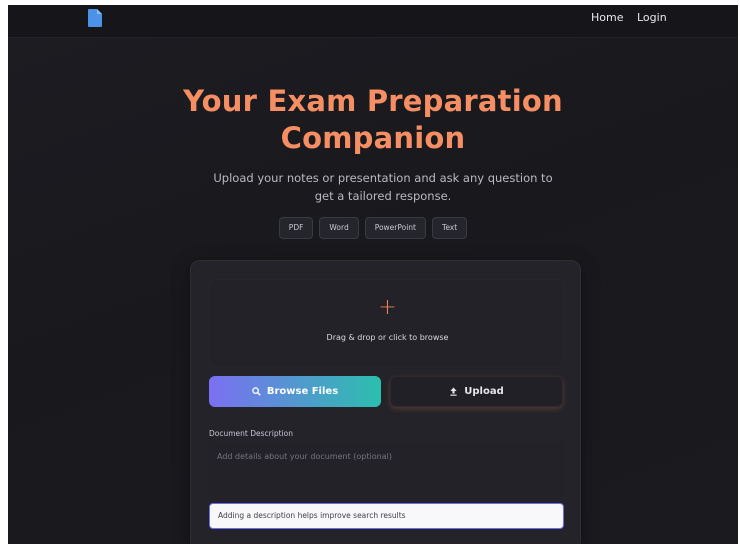 The height and width of the screenshot is (544, 740). Describe the element at coordinates (373, 138) in the screenshot. I see `page-title-line2: Companion` at that location.